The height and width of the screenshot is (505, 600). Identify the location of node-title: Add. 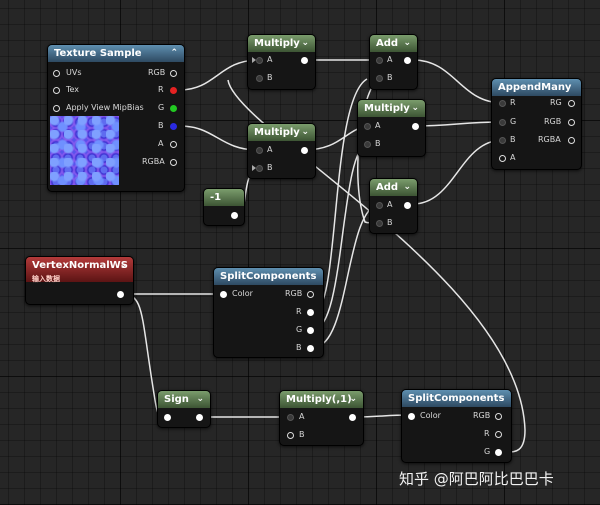
(387, 187).